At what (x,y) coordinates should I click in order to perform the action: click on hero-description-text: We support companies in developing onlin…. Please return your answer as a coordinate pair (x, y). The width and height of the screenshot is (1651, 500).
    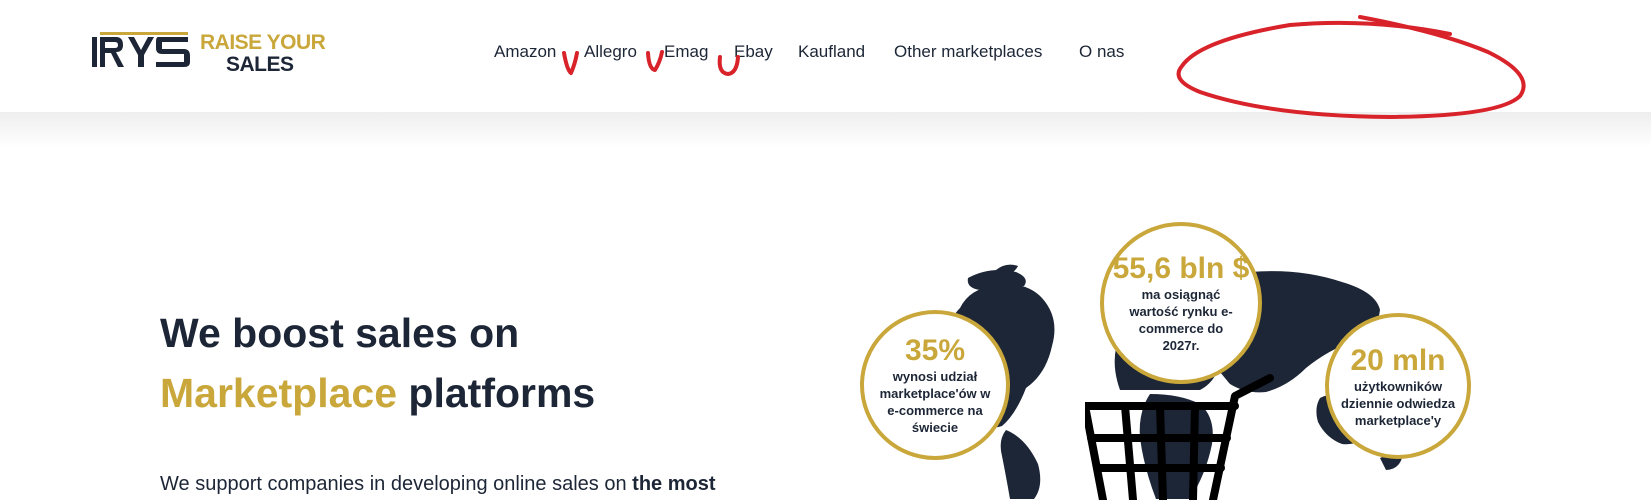
    Looking at the image, I should click on (396, 484).